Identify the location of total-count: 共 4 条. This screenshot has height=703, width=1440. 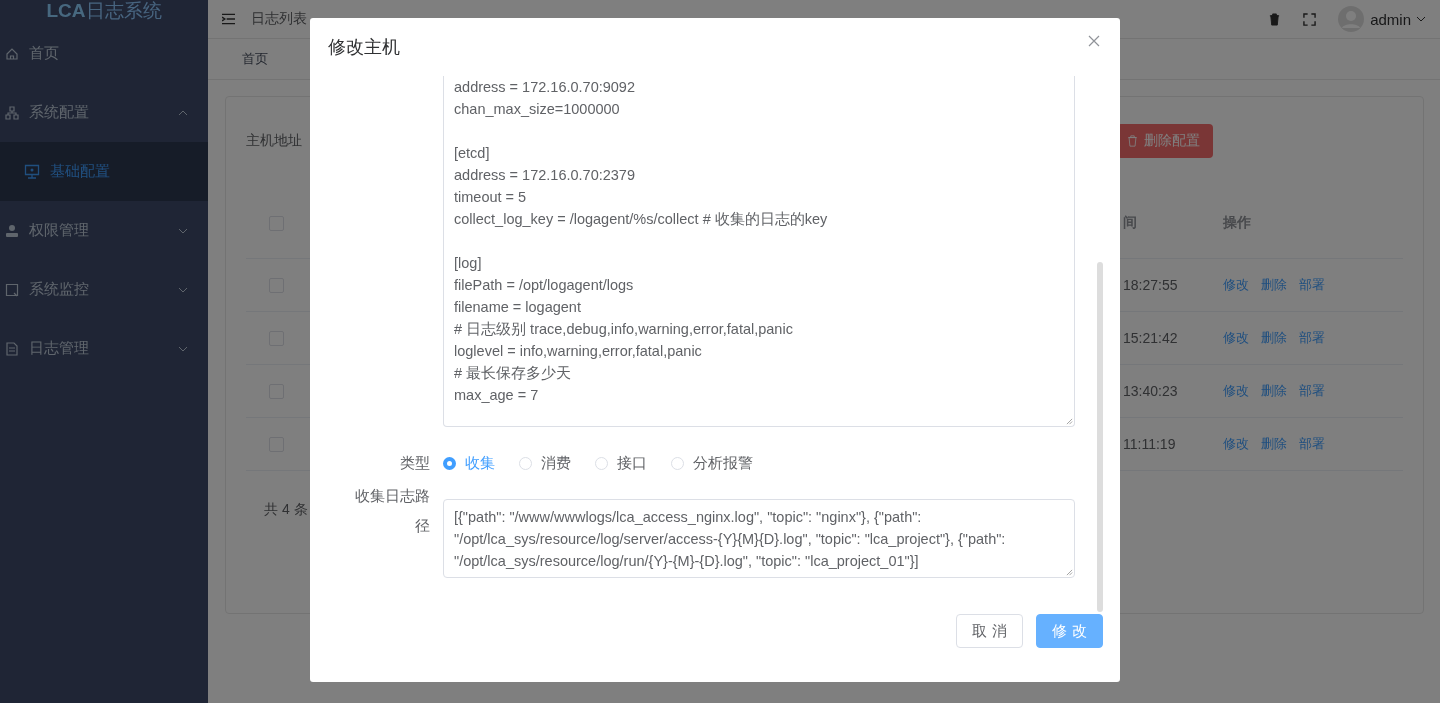
(286, 510).